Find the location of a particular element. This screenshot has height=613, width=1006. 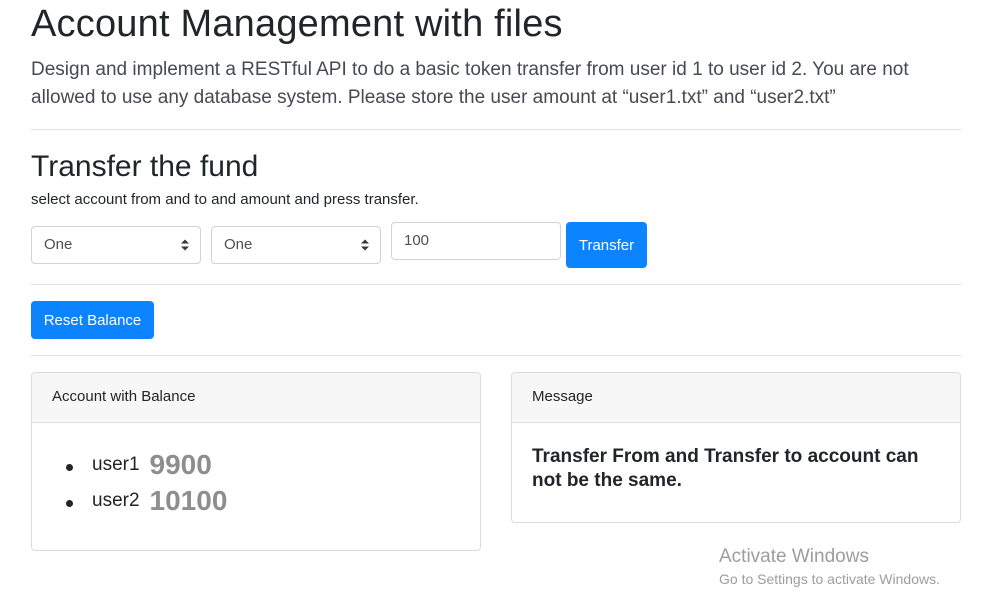

to-account-value: One is located at coordinates (238, 244).